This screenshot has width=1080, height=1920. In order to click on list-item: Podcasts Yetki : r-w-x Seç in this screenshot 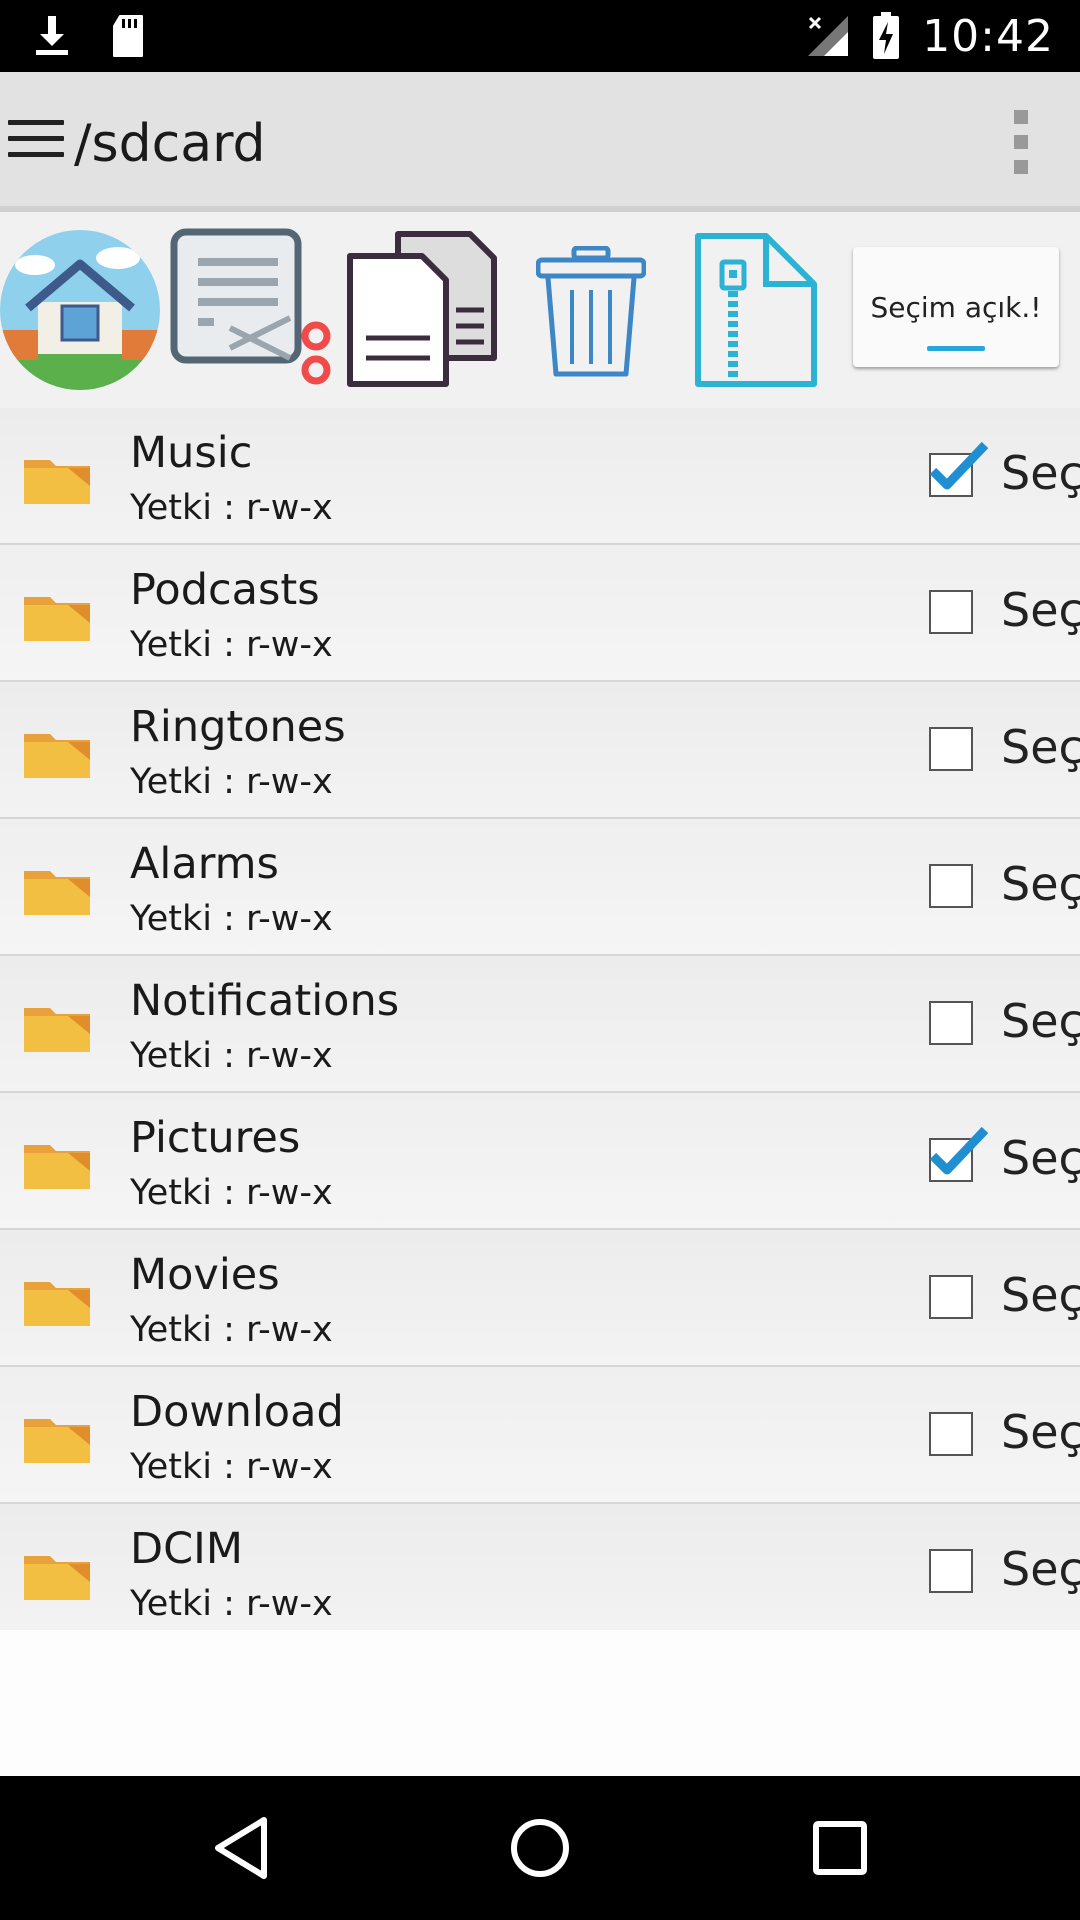, I will do `click(540, 613)`.